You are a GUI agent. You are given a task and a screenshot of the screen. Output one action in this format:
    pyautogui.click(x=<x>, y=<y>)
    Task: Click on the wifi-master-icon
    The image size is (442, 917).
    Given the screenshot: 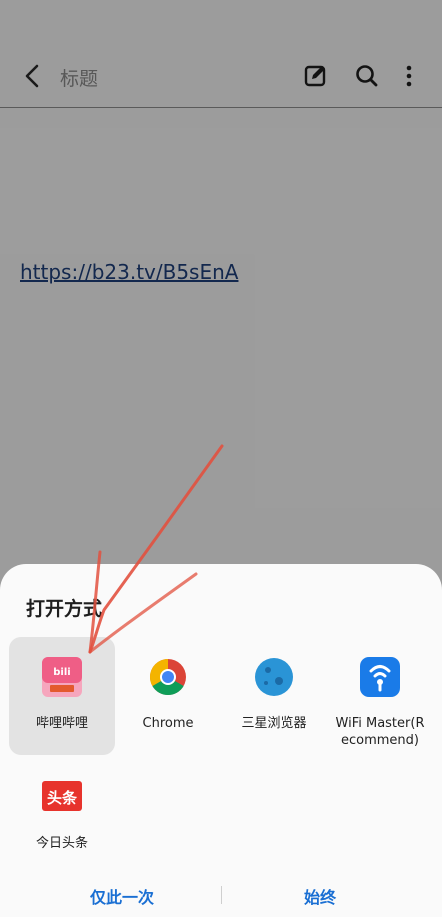 What is the action you would take?
    pyautogui.click(x=380, y=677)
    